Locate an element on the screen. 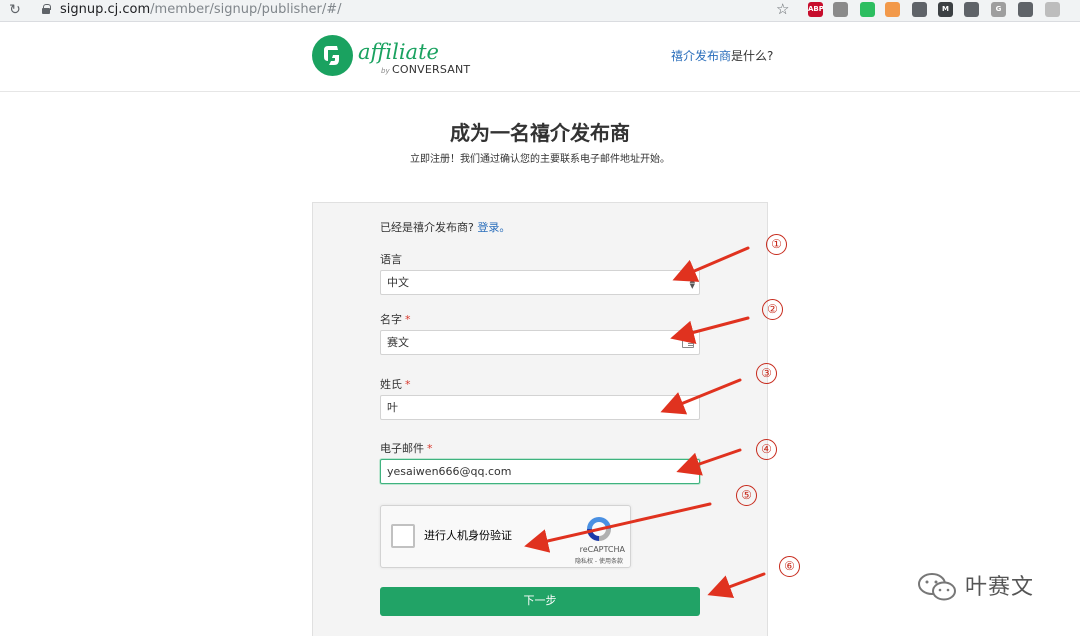 This screenshot has height=636, width=1080. recaptcha-logo-icon is located at coordinates (599, 529).